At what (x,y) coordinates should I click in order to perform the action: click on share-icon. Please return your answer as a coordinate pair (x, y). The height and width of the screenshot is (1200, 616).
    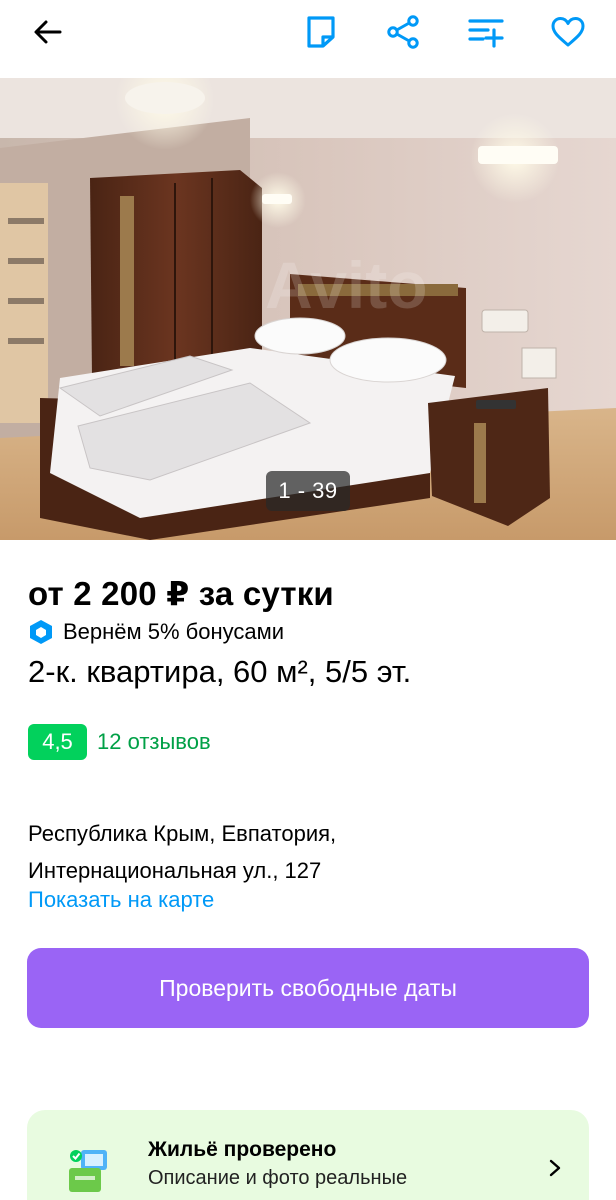
    Looking at the image, I should click on (403, 32).